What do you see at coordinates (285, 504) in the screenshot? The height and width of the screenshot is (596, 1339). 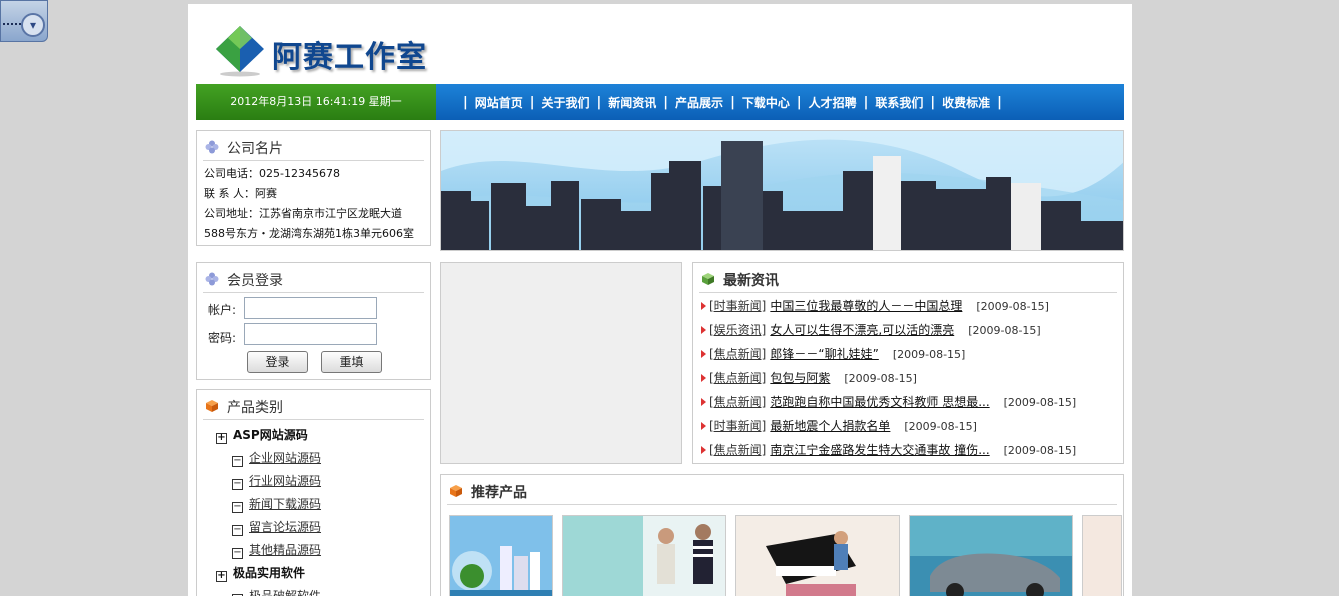 I see `category-label: 新闻下载源码` at bounding box center [285, 504].